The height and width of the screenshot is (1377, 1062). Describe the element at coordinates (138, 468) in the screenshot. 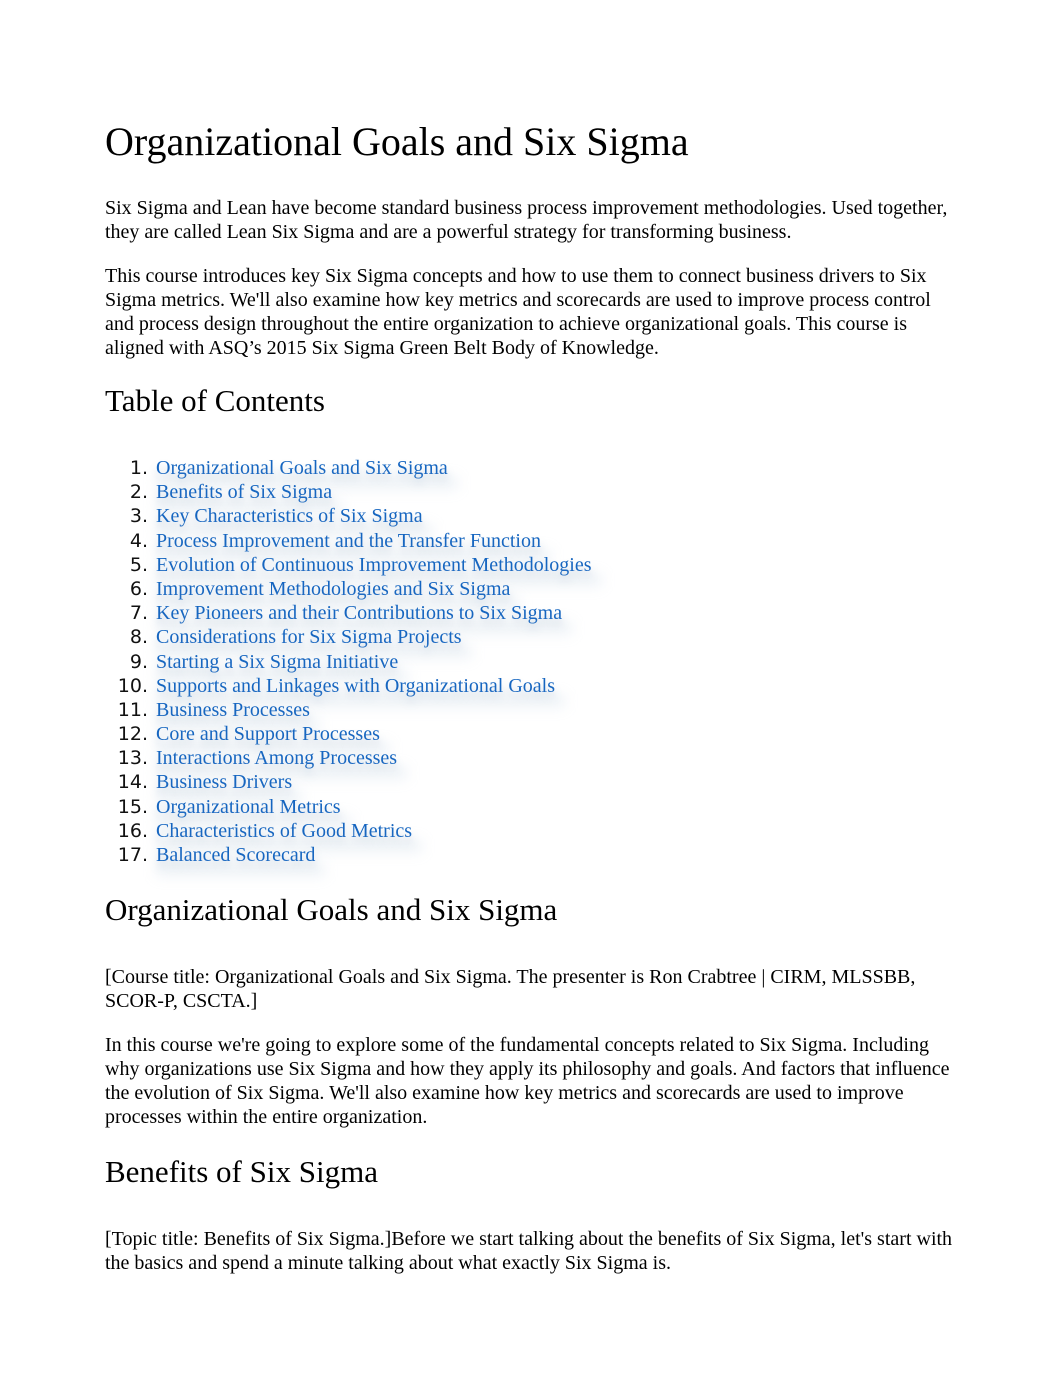

I see `toc-item-number: 1.` at that location.